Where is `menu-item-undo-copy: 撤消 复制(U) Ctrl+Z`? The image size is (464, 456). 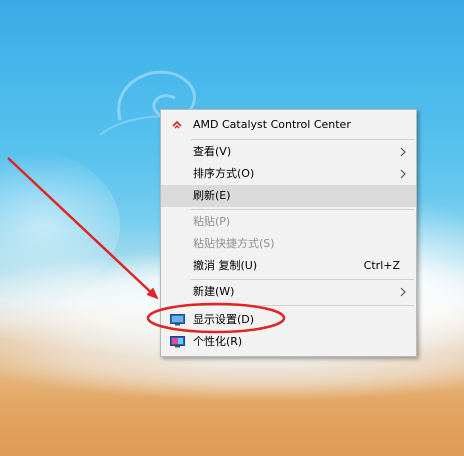 menu-item-undo-copy: 撤消 复制(U) Ctrl+Z is located at coordinates (288, 266).